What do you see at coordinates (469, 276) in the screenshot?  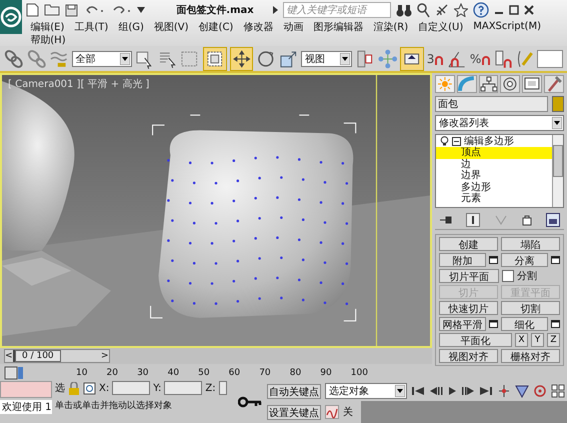 I see `panel-button: 切片平面` at bounding box center [469, 276].